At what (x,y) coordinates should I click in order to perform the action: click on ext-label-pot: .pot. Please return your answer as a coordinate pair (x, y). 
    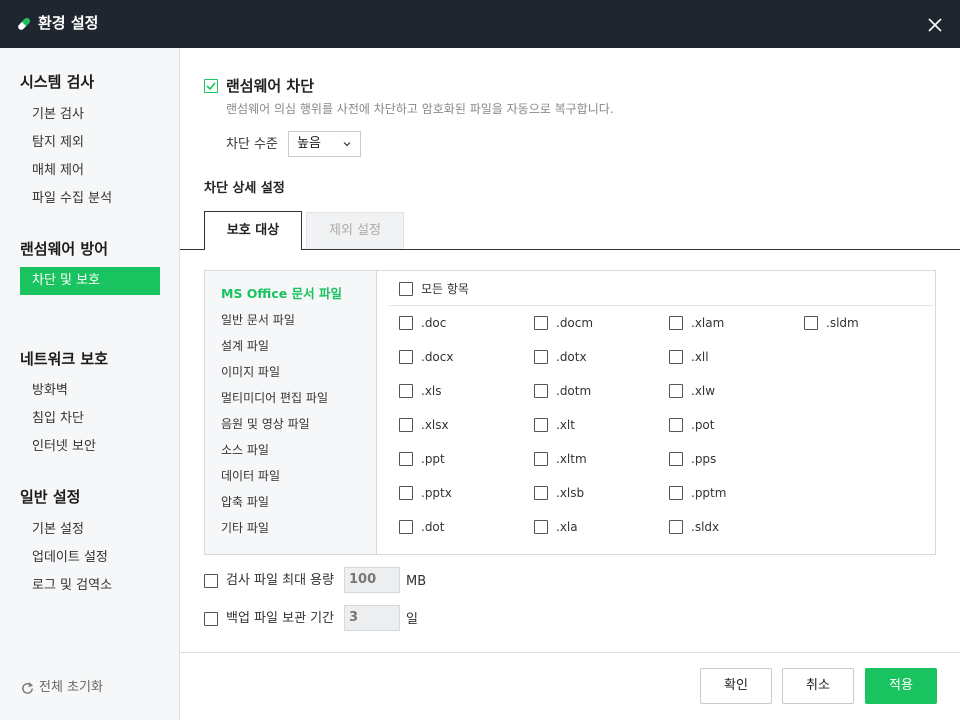
    Looking at the image, I should click on (703, 425).